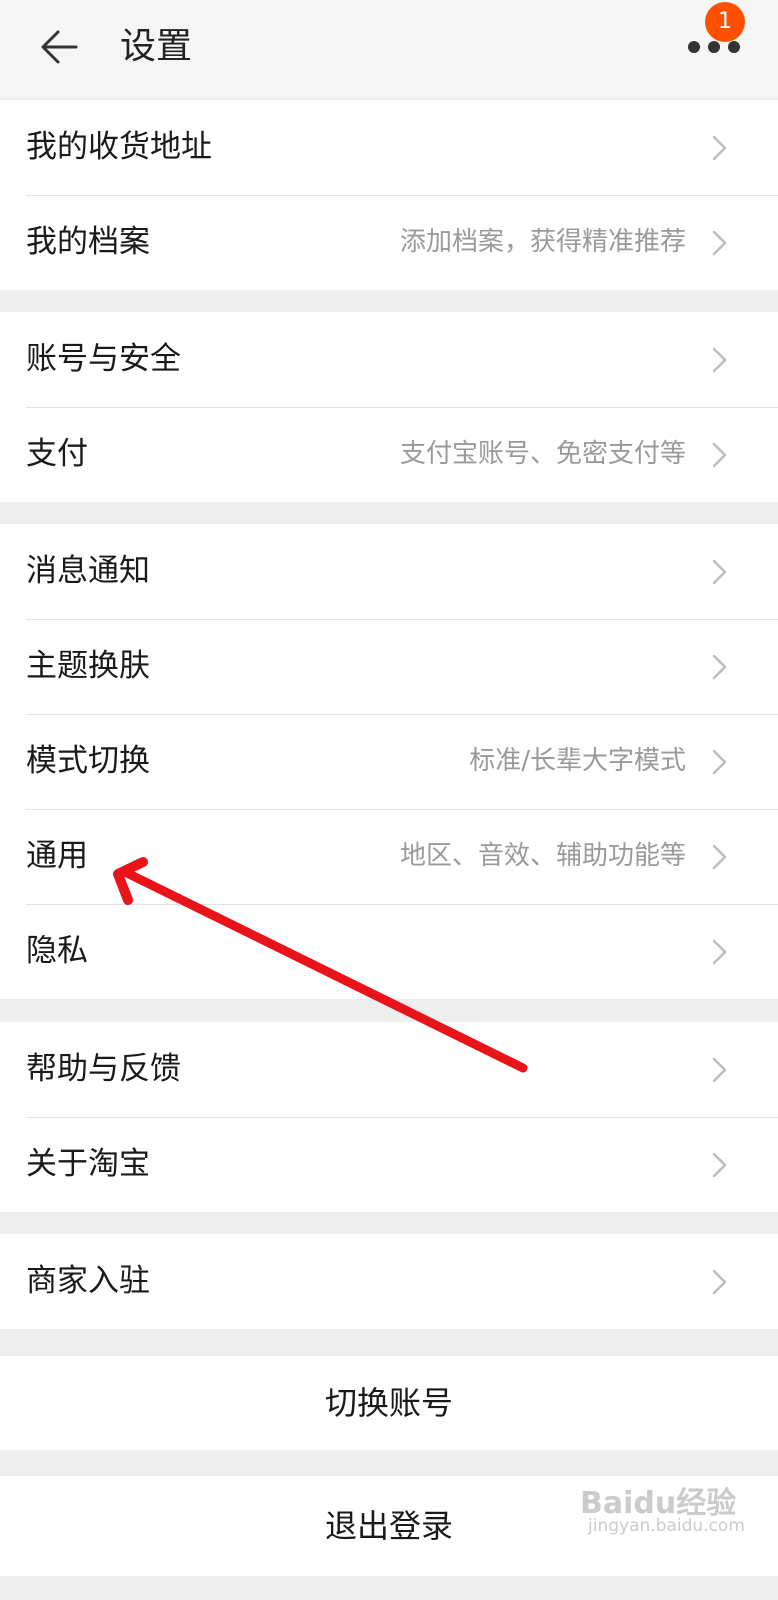 The width and height of the screenshot is (778, 1600). I want to click on settings-row: 消息通知, so click(389, 571).